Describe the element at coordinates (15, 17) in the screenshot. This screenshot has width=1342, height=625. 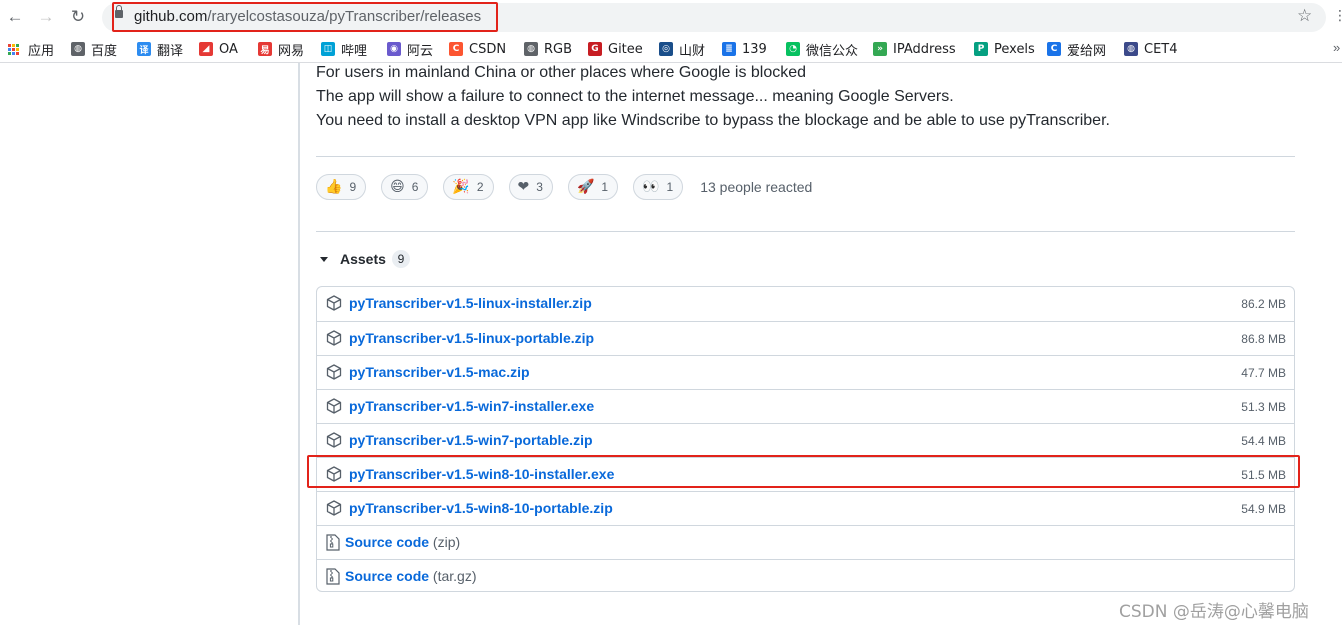
I see `back-arrow-icon: ←` at that location.